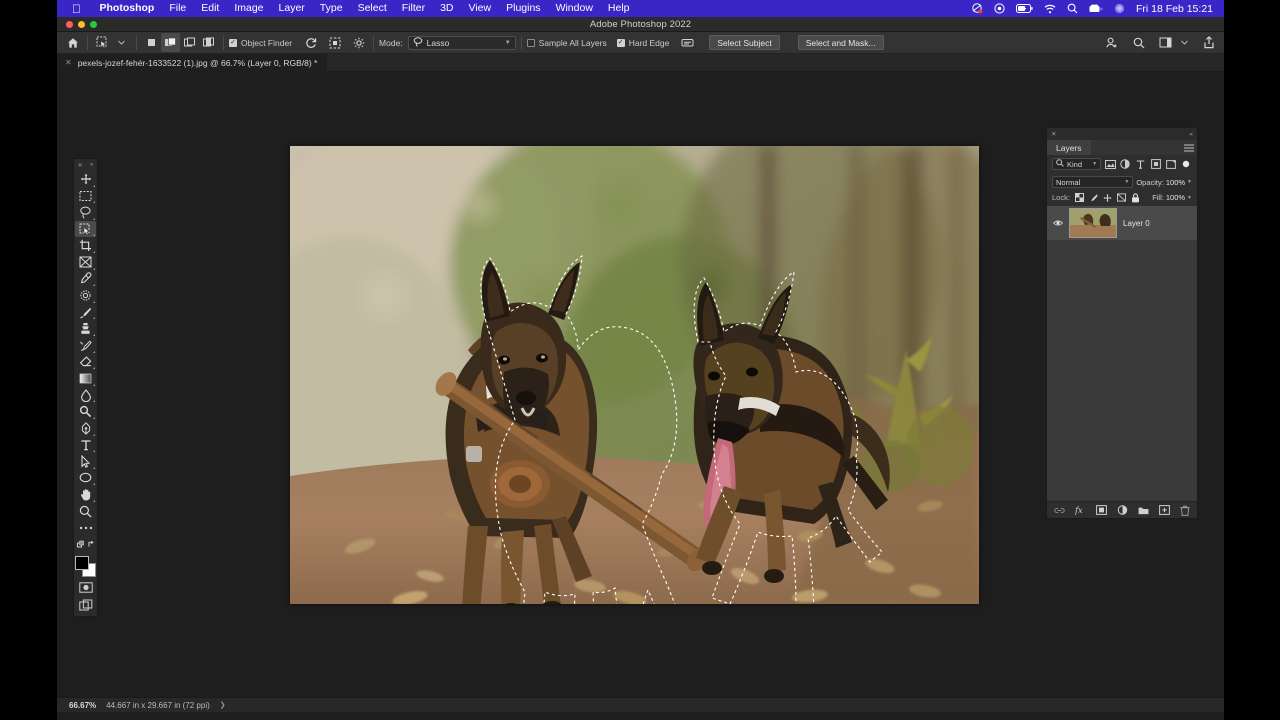  Describe the element at coordinates (1185, 510) in the screenshot. I see `delete-layer-icon` at that location.